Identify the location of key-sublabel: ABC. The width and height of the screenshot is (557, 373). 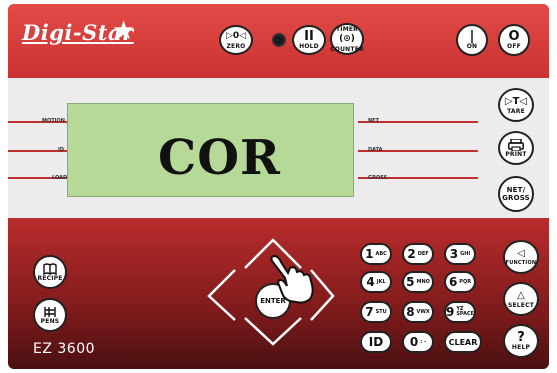
(381, 253).